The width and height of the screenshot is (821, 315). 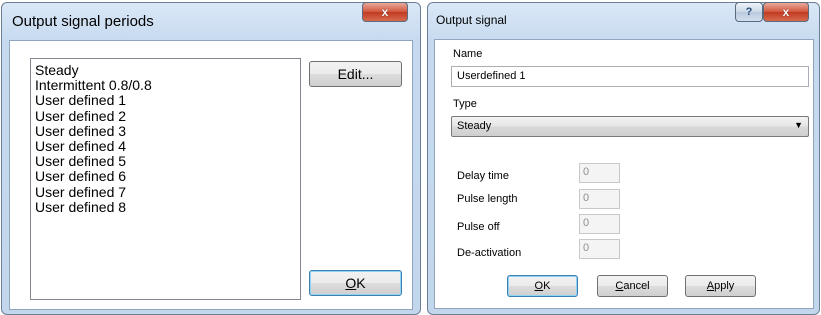 I want to click on list-item: Steady, so click(x=165, y=70).